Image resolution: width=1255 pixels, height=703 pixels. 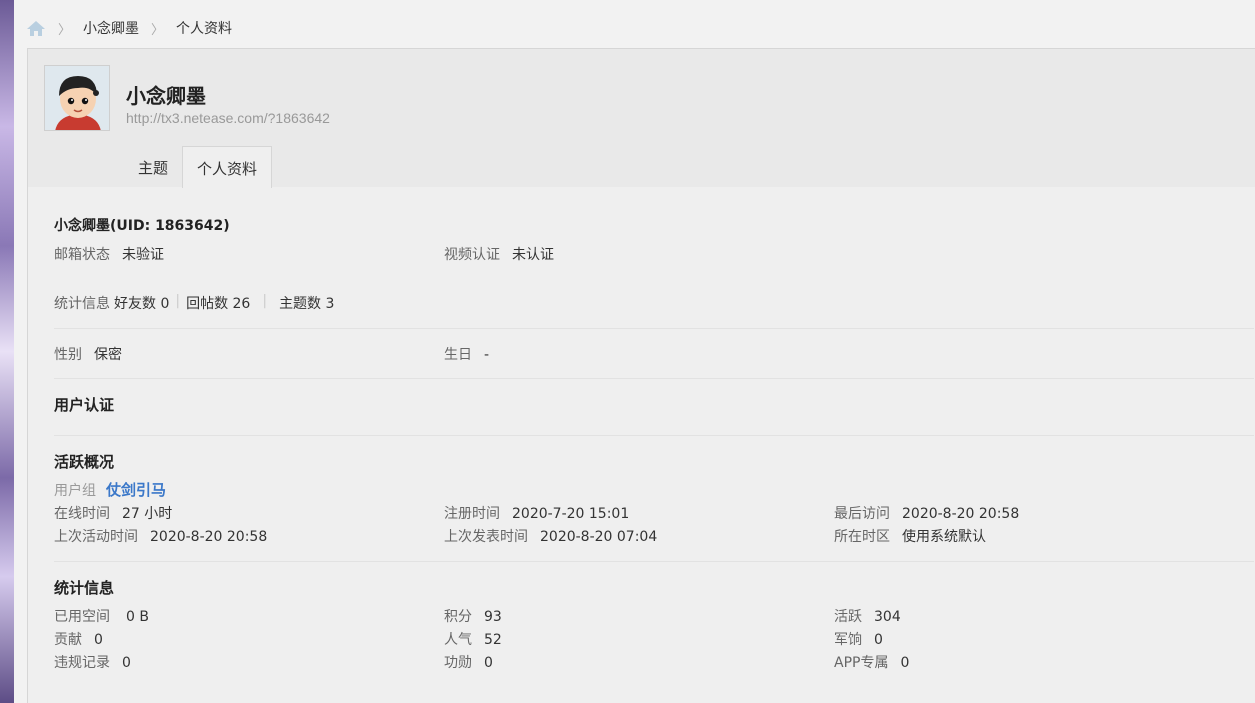 I want to click on register-time-value: 2020-7-20 15:01, so click(x=571, y=514).